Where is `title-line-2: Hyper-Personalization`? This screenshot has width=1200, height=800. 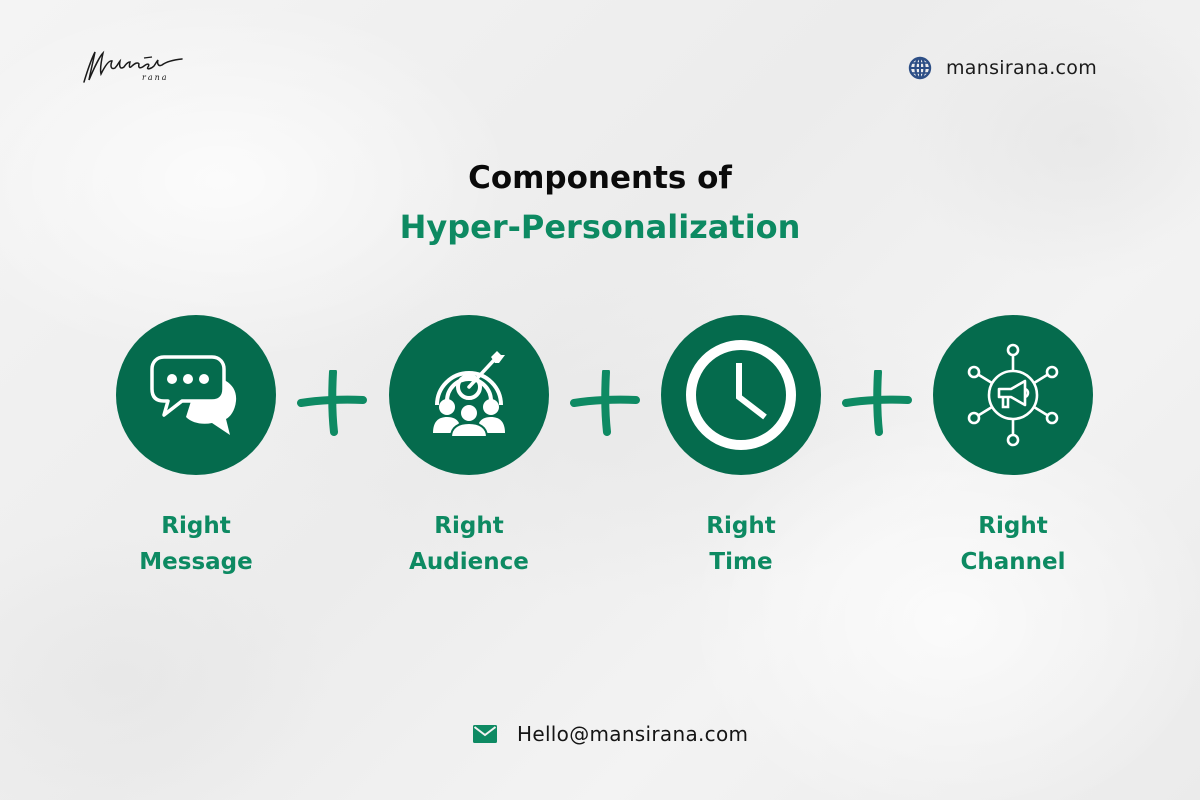
title-line-2: Hyper-Personalization is located at coordinates (600, 227).